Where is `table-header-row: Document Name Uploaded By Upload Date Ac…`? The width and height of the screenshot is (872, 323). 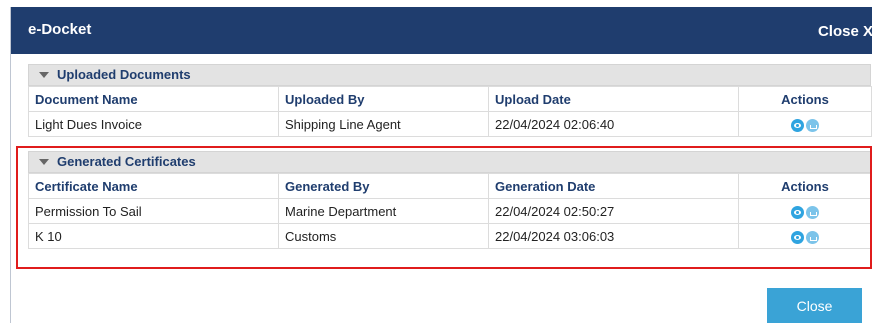 table-header-row: Document Name Uploaded By Upload Date Ac… is located at coordinates (450, 99).